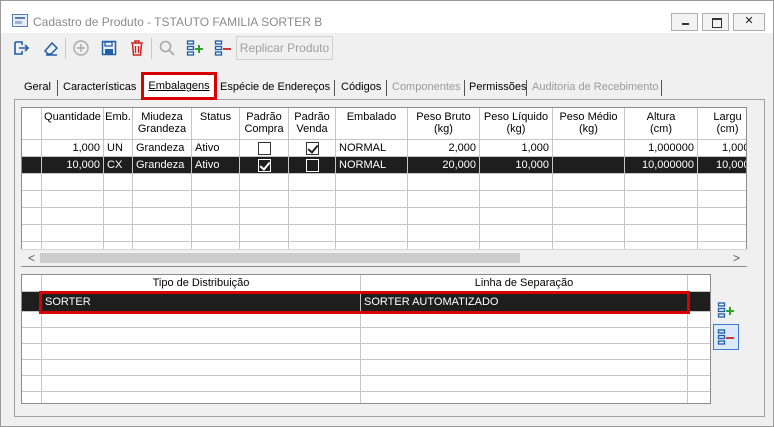 The width and height of the screenshot is (774, 427). What do you see at coordinates (749, 22) in the screenshot?
I see `close-button: ✕` at bounding box center [749, 22].